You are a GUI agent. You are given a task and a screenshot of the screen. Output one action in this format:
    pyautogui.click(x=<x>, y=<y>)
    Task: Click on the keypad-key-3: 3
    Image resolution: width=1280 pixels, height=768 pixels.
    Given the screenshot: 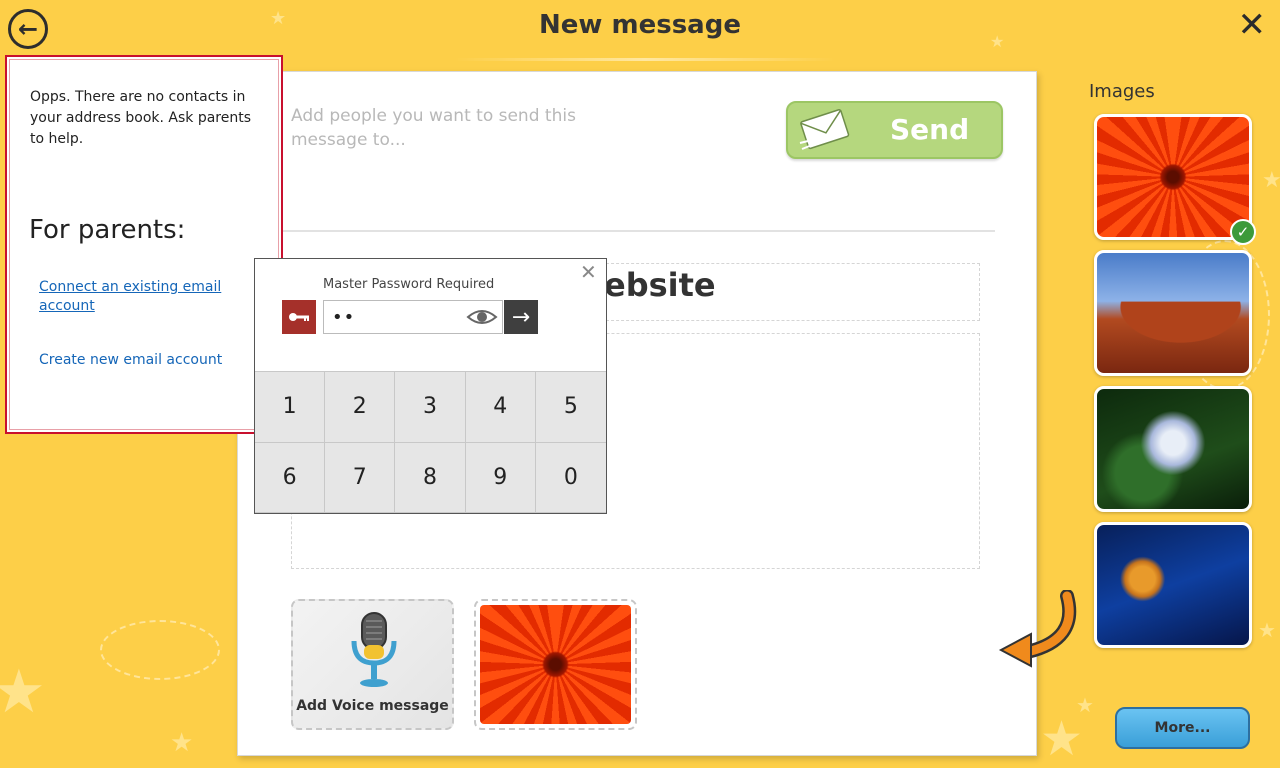 What is the action you would take?
    pyautogui.click(x=430, y=407)
    